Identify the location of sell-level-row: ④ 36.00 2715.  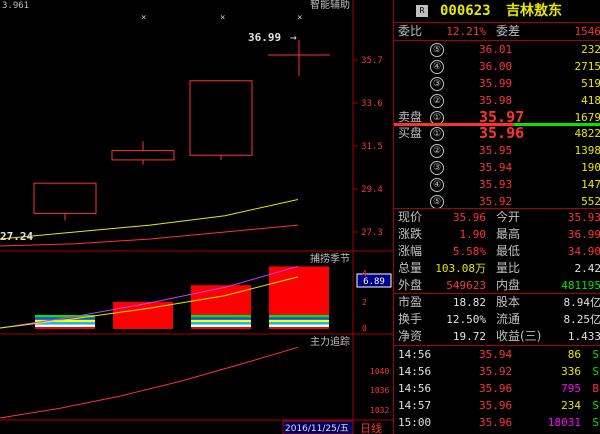
(497, 66).